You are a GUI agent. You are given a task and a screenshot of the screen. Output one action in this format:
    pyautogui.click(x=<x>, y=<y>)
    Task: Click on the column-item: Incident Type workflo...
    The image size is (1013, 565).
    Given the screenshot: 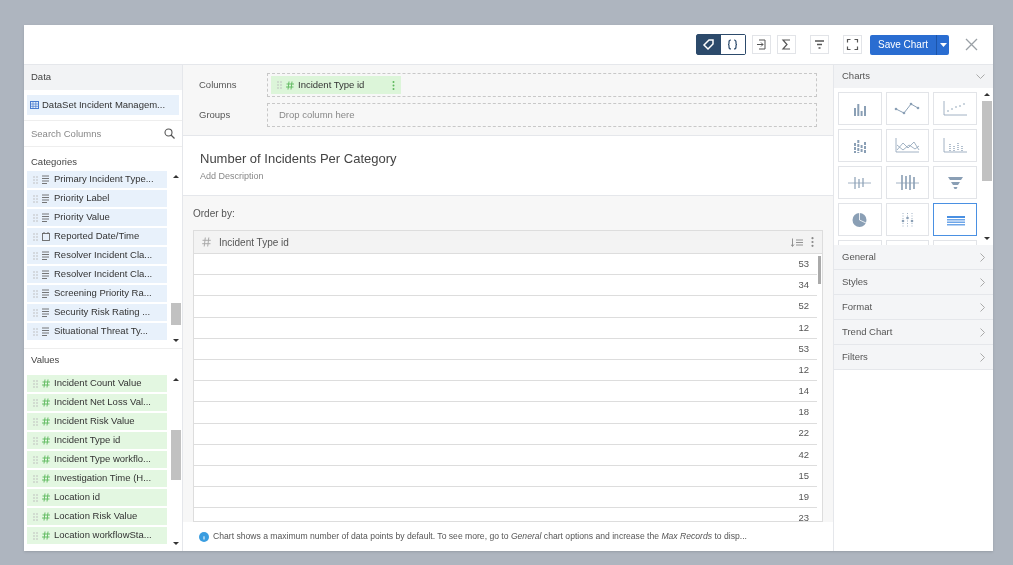 What is the action you would take?
    pyautogui.click(x=97, y=459)
    